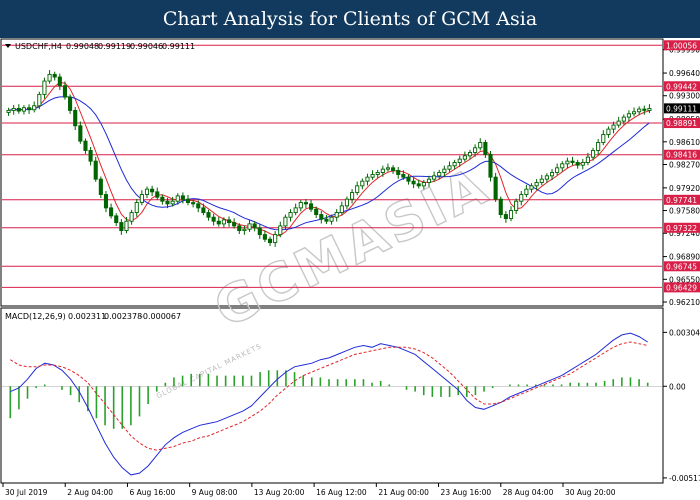  Describe the element at coordinates (681, 287) in the screenshot. I see `level-label: 0.96429` at that location.